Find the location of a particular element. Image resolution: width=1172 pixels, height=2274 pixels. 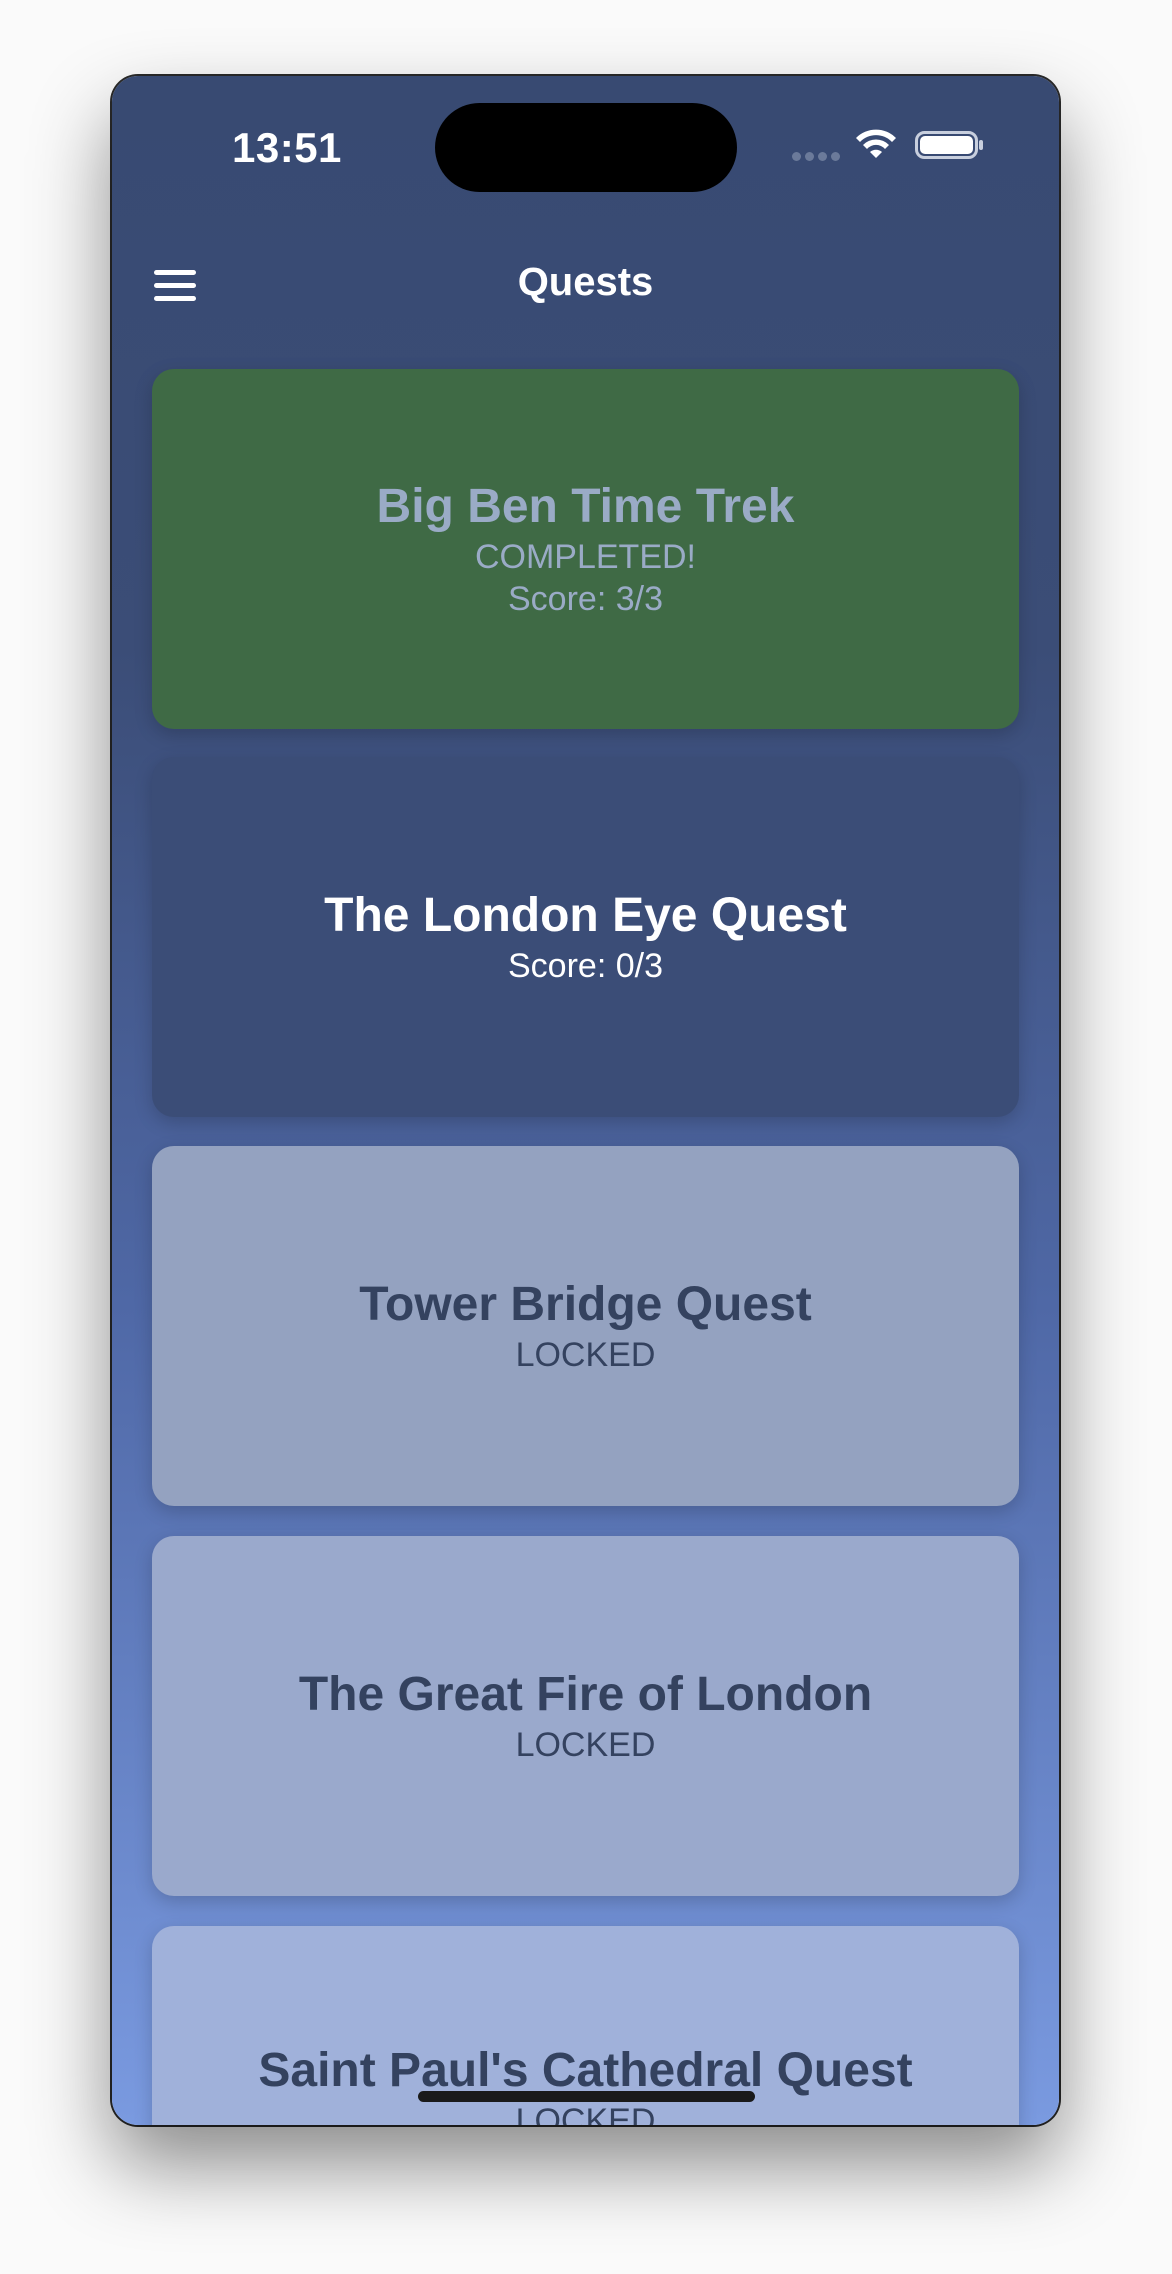

quest-status: COMPLETED! is located at coordinates (585, 557).